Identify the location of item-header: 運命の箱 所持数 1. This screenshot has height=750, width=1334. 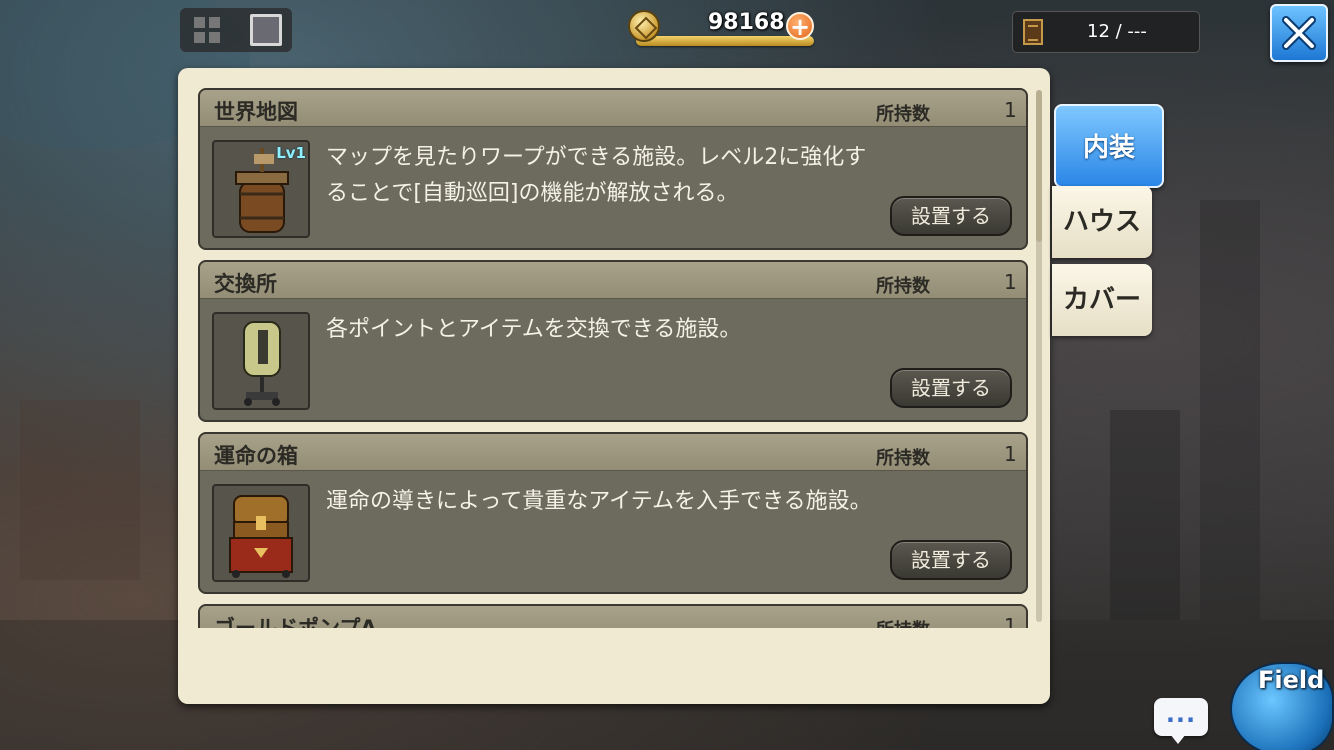
(613, 452).